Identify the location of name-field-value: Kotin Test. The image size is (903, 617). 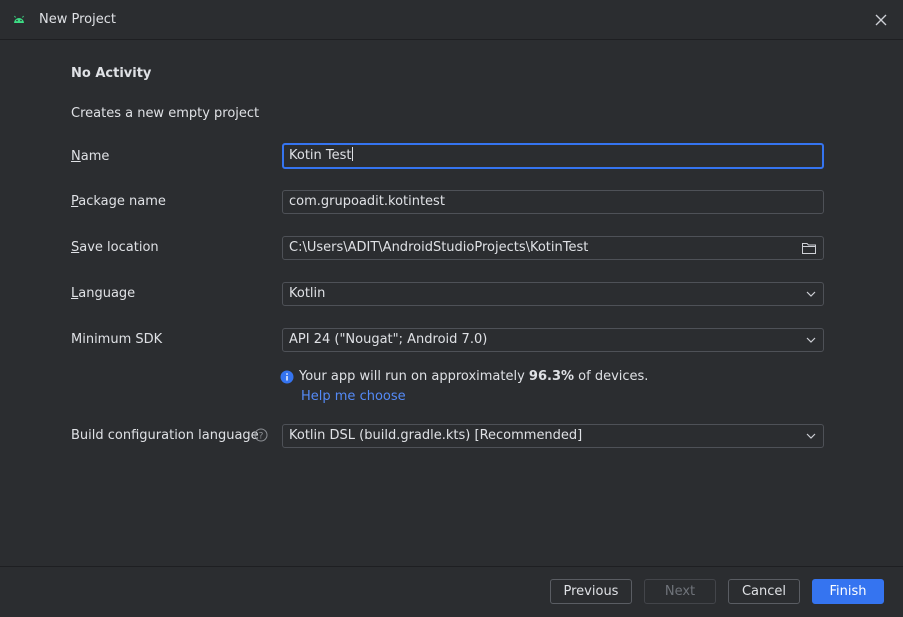
(320, 155).